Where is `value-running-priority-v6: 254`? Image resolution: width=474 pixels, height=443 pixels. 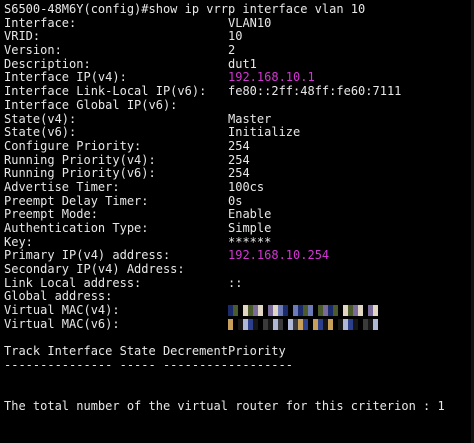
value-running-priority-v6: 254 is located at coordinates (239, 173).